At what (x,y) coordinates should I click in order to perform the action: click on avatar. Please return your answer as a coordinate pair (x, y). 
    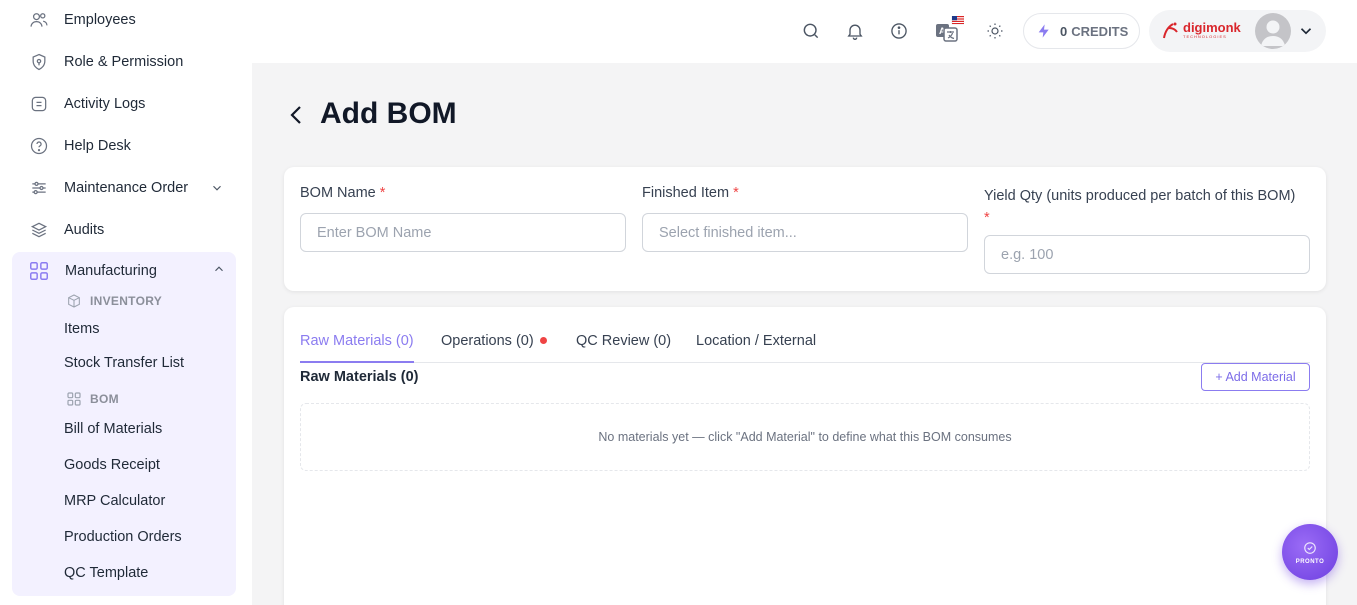
    Looking at the image, I should click on (1273, 31).